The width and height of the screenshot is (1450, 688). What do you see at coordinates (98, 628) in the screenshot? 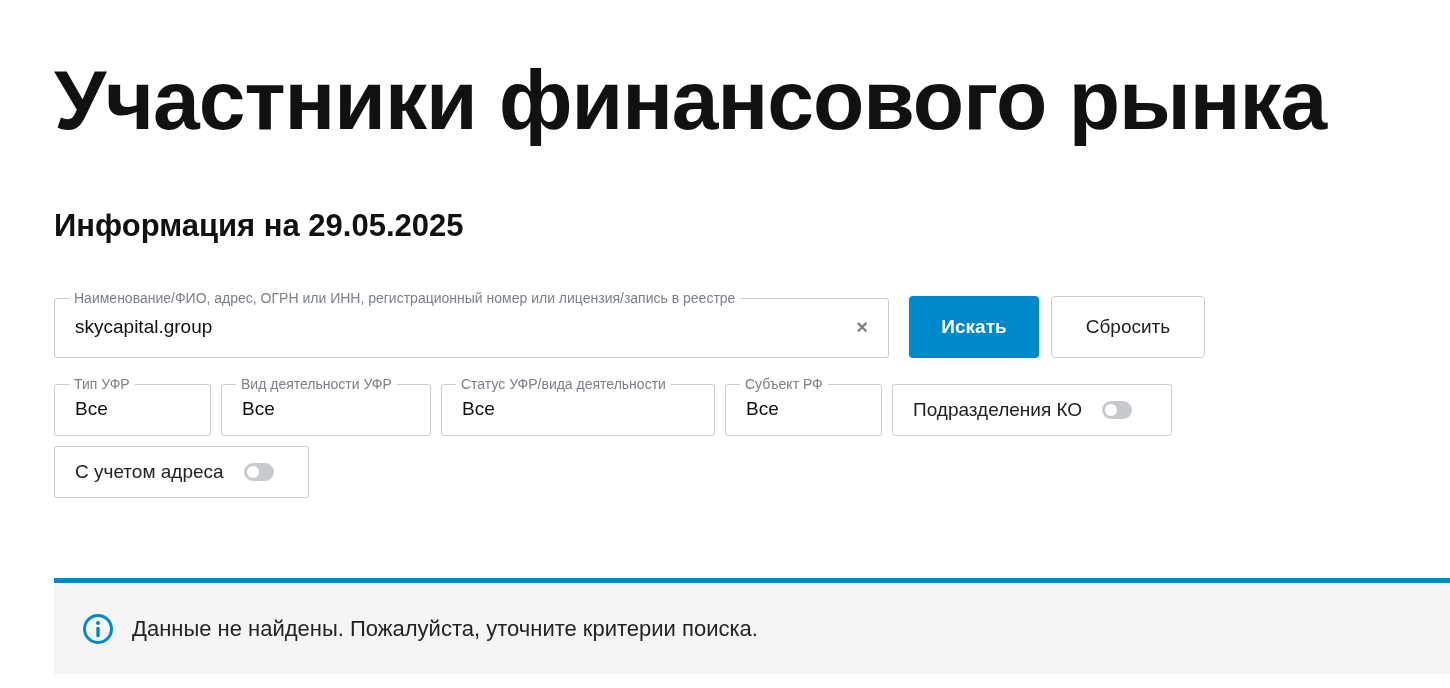
I see `info-icon` at bounding box center [98, 628].